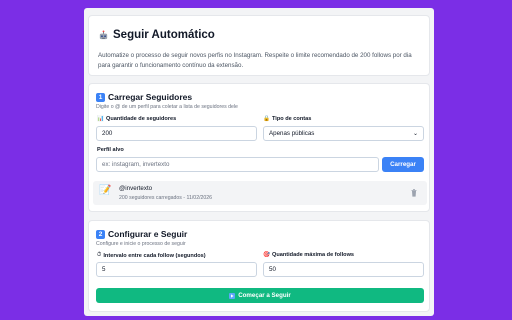 The width and height of the screenshot is (512, 320). I want to click on memo-icon: 📝, so click(105, 190).